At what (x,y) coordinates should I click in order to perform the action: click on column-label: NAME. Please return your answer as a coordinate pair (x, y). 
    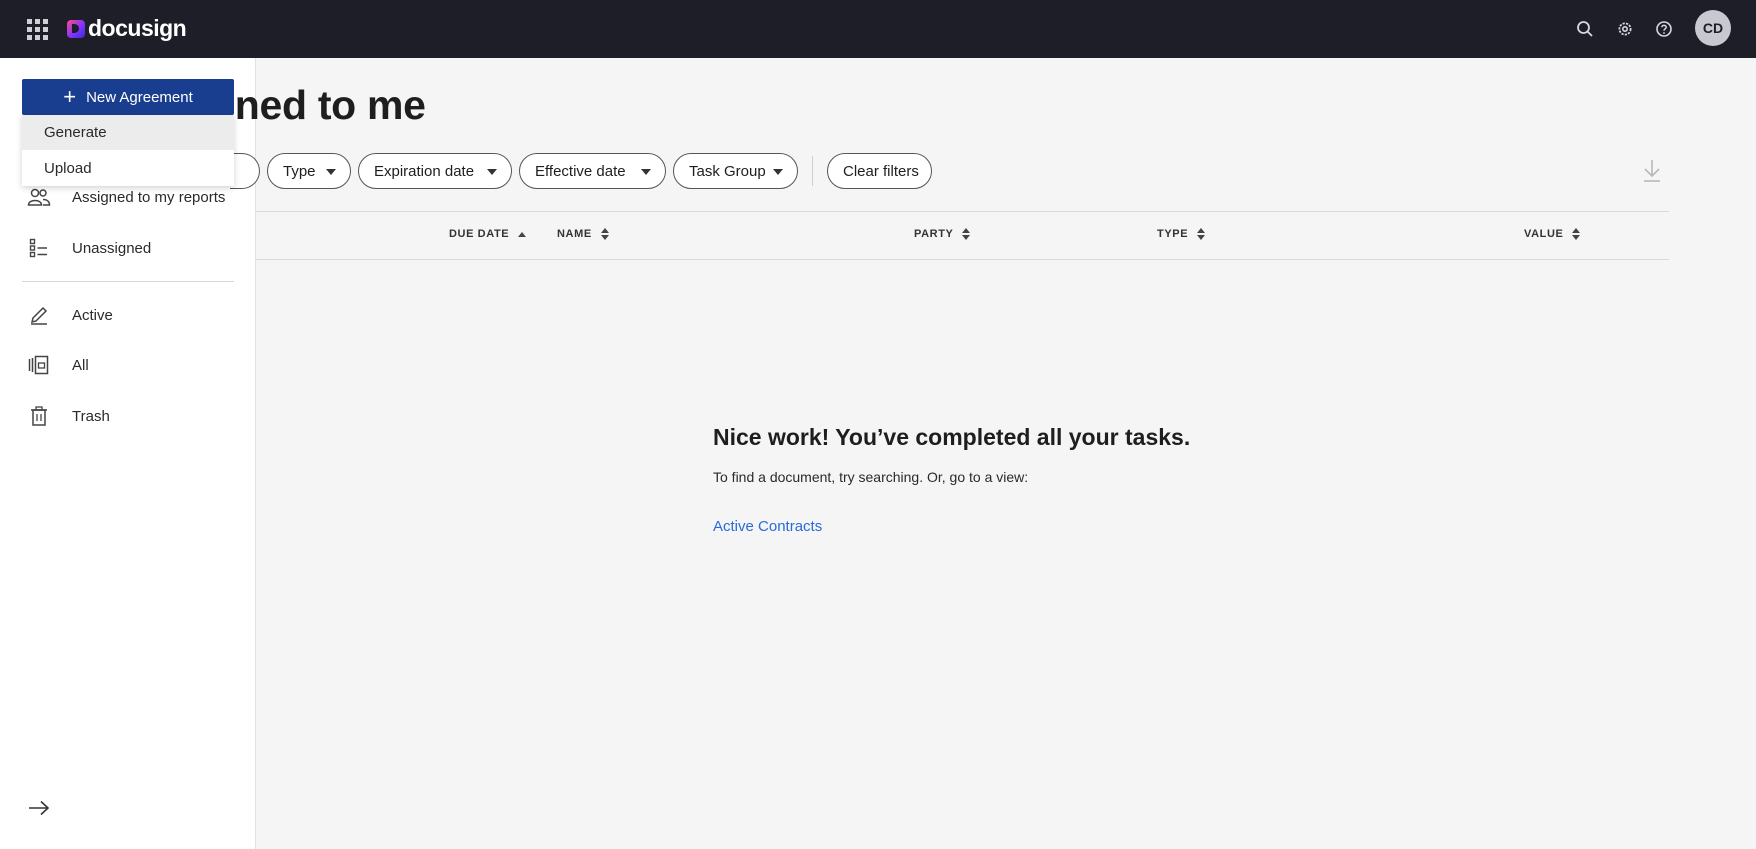
    Looking at the image, I should click on (574, 234).